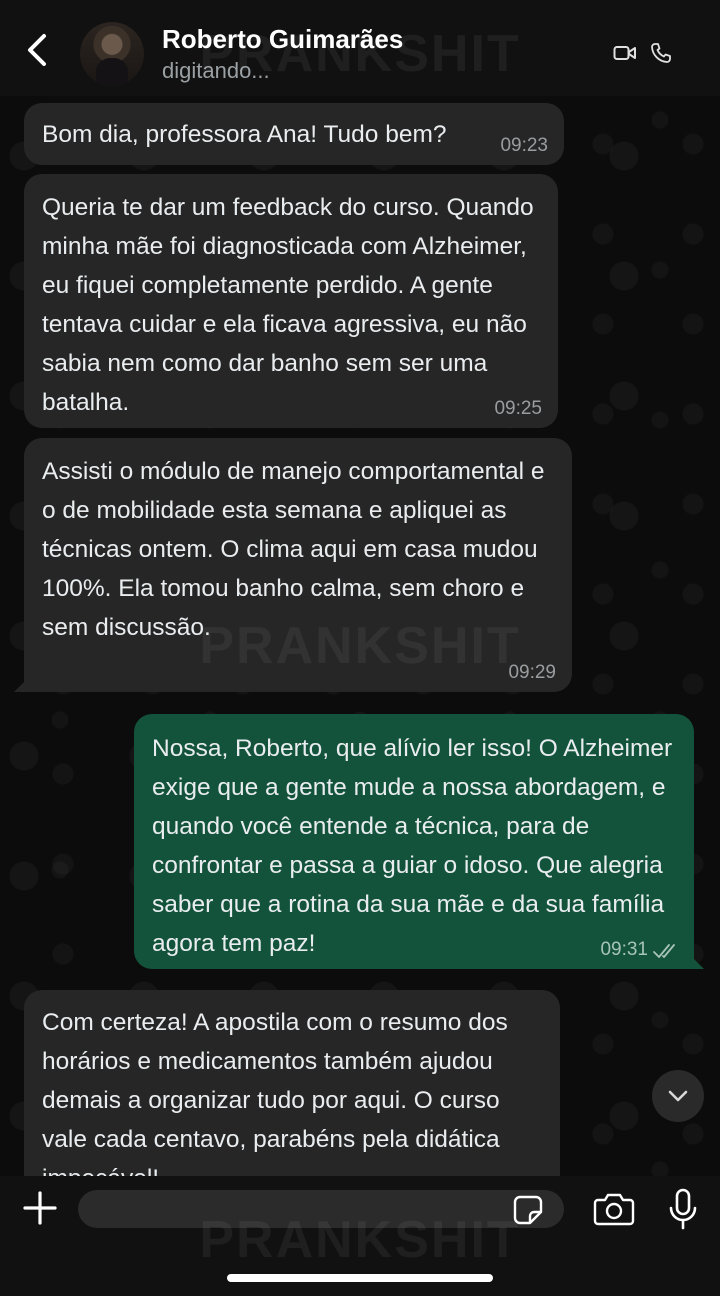 The width and height of the screenshot is (720, 1296). I want to click on message-text: Bom dia, professora Ana! Tudo bem?, so click(244, 134).